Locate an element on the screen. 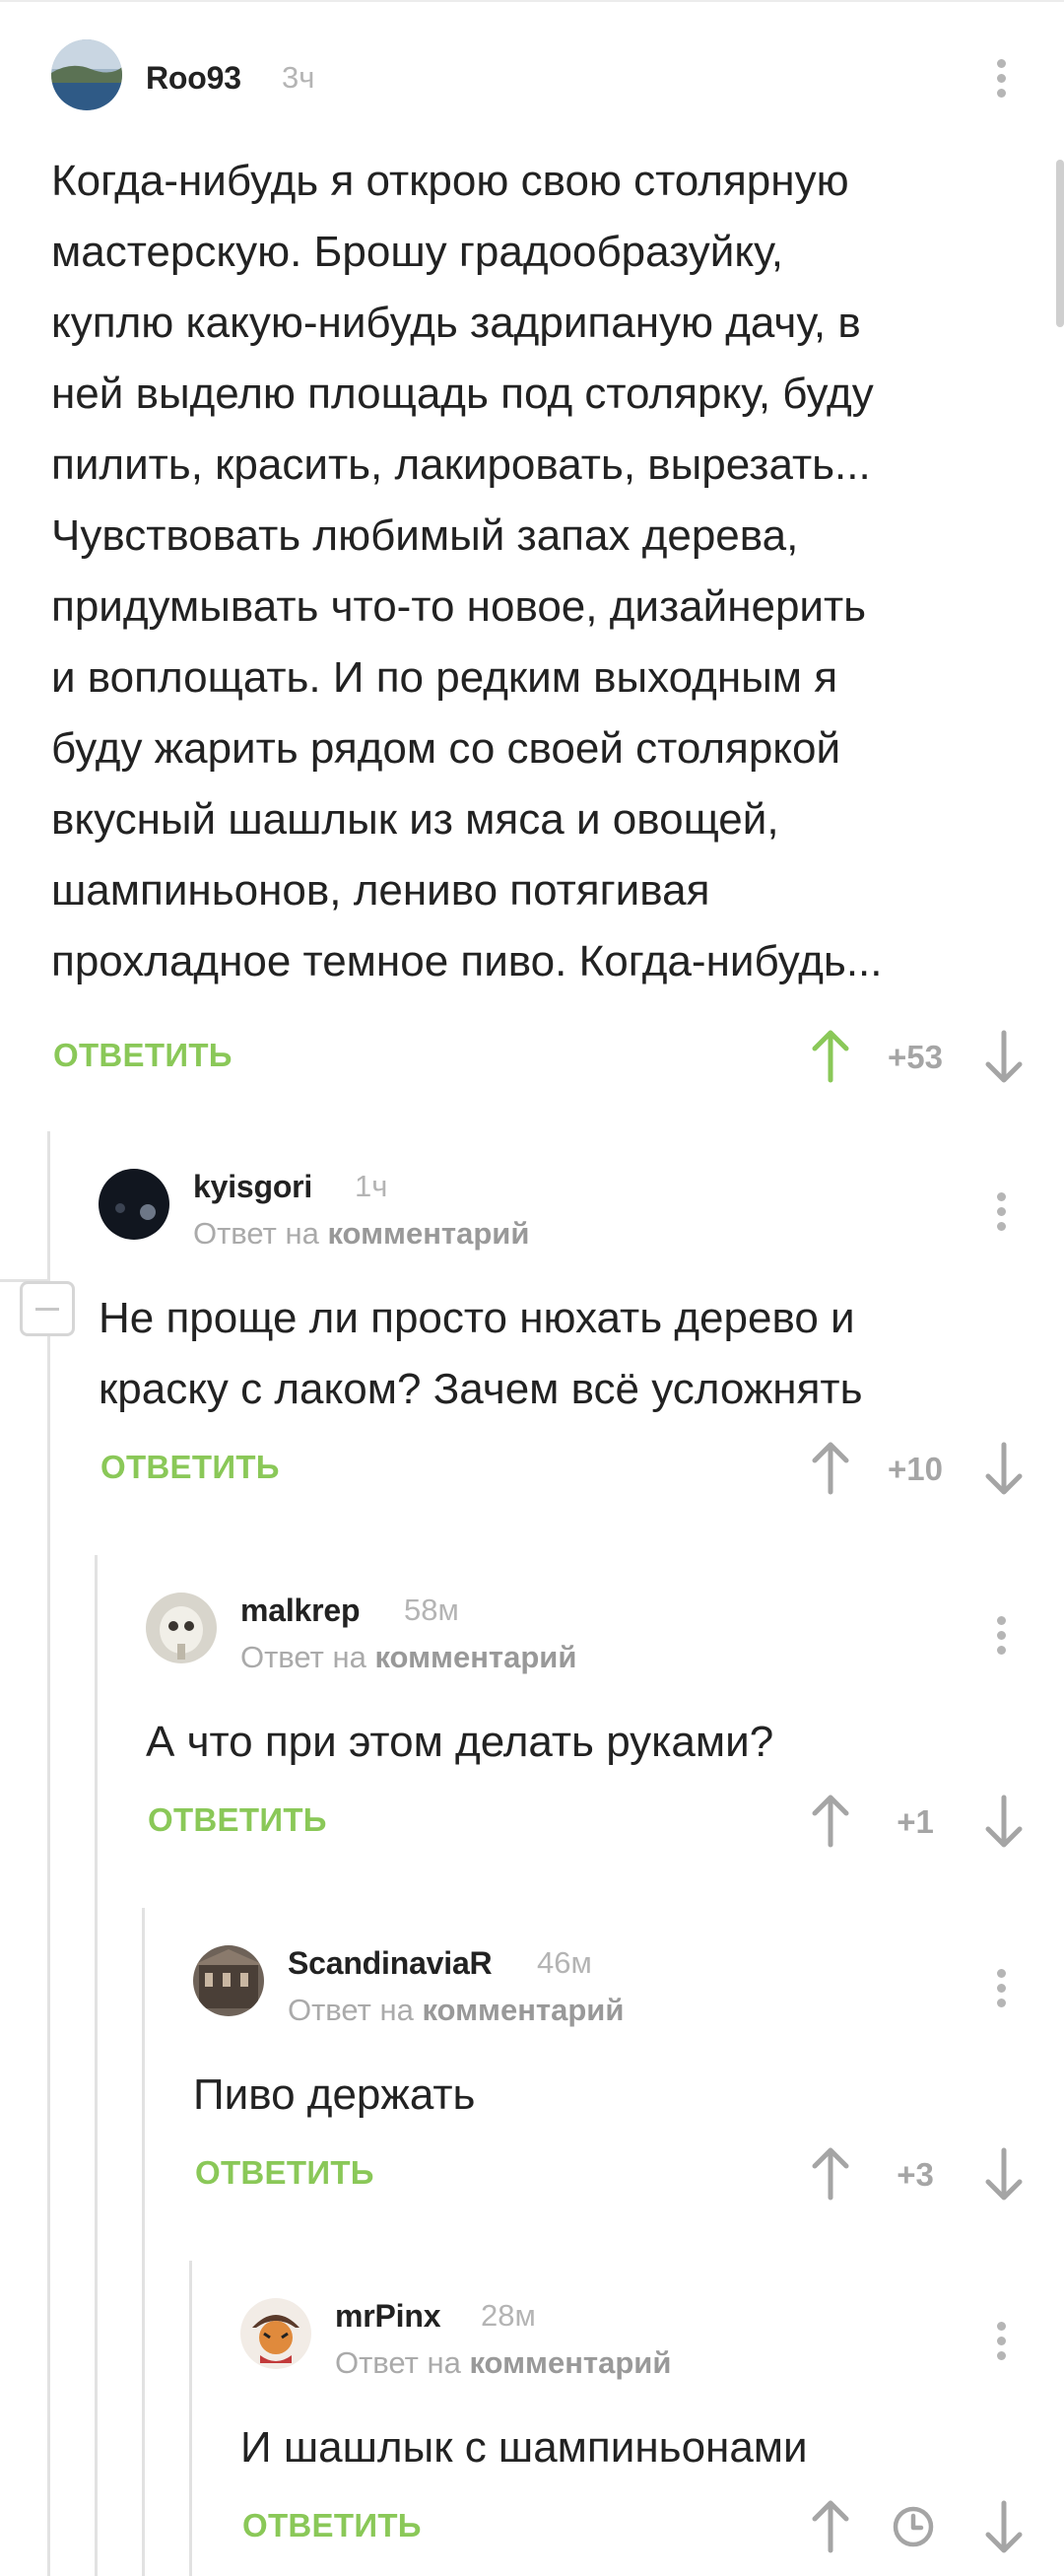 The height and width of the screenshot is (2576, 1064). comment-actions: ОТВЕТИТЬ is located at coordinates (636, 2529).